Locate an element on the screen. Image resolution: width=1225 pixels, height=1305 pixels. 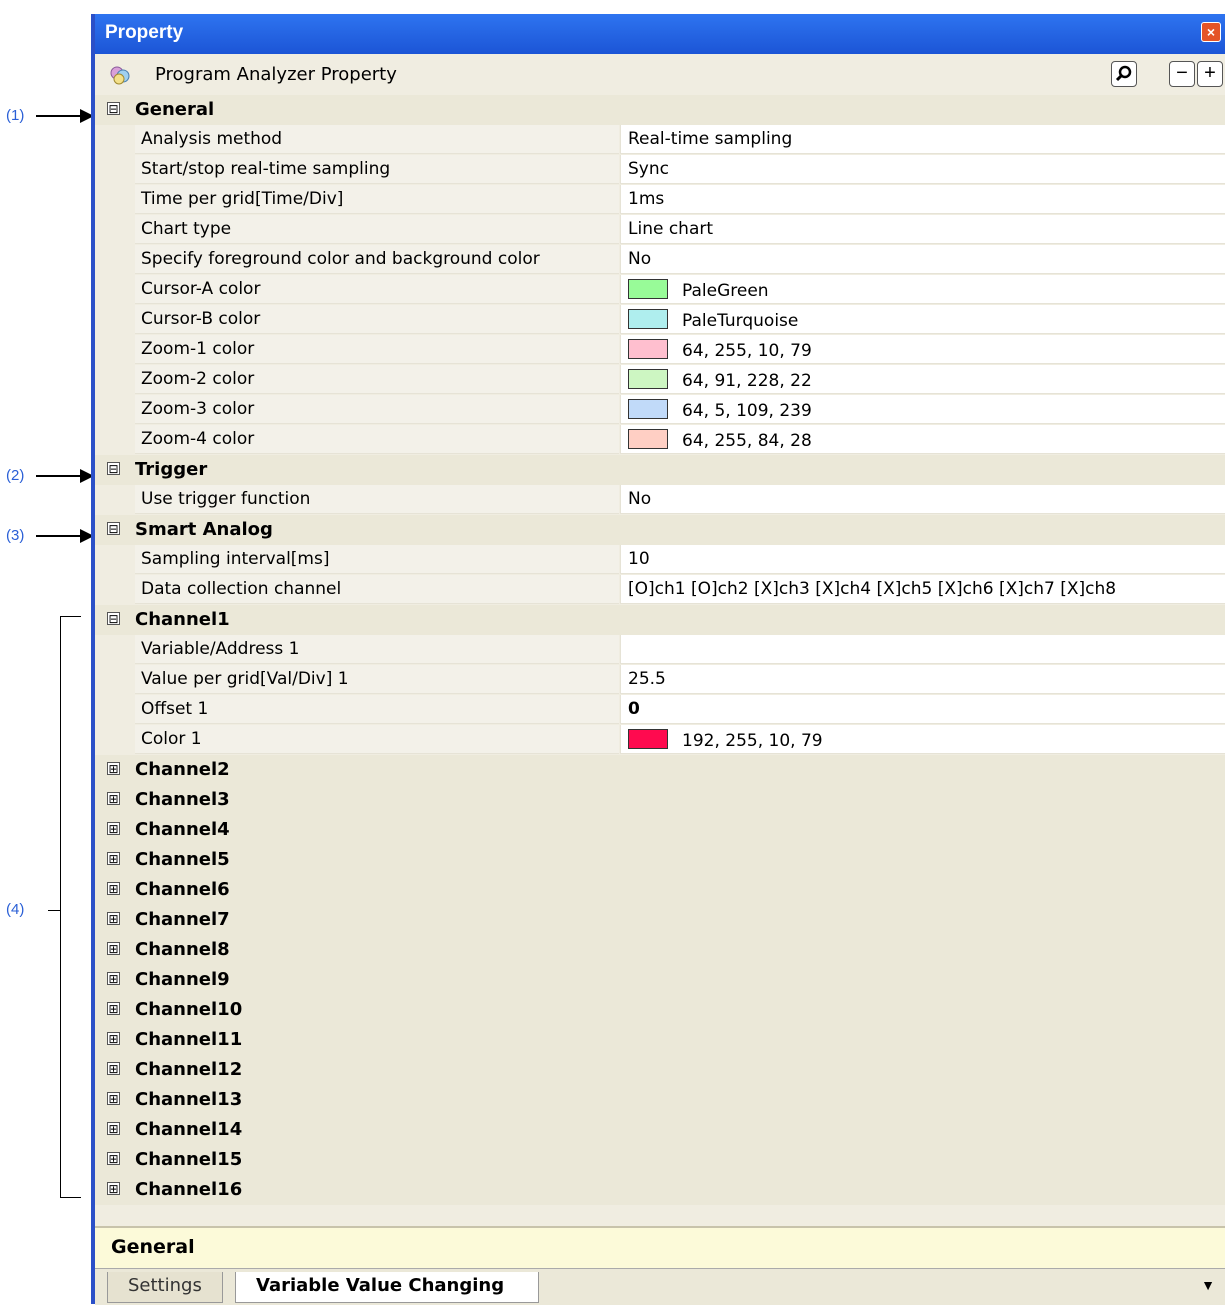
property-row: Zoom-3 color 64, 5, 109, 239 is located at coordinates (660, 410).